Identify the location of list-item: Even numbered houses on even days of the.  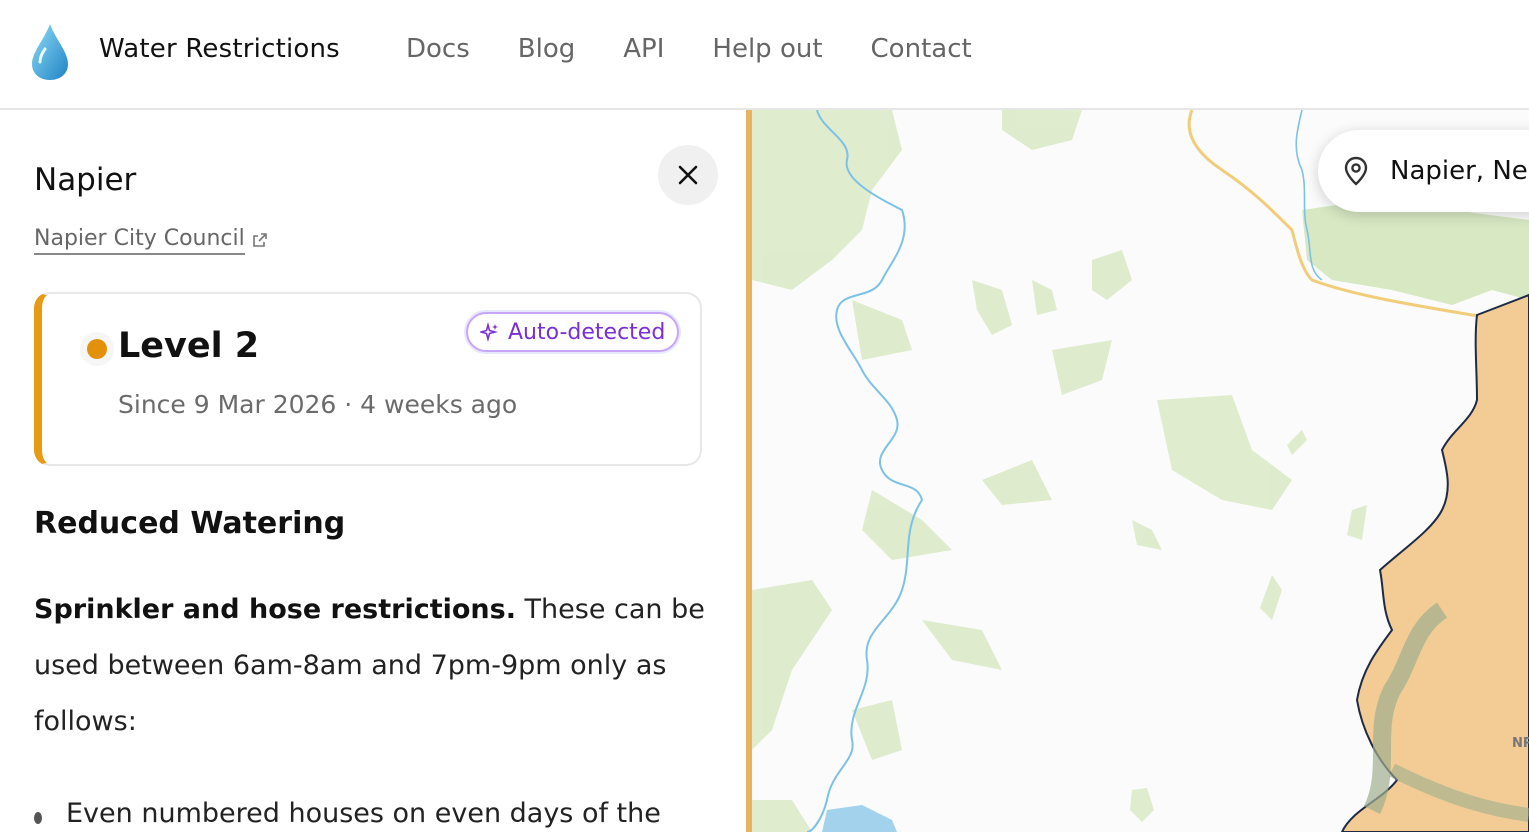
(363, 813).